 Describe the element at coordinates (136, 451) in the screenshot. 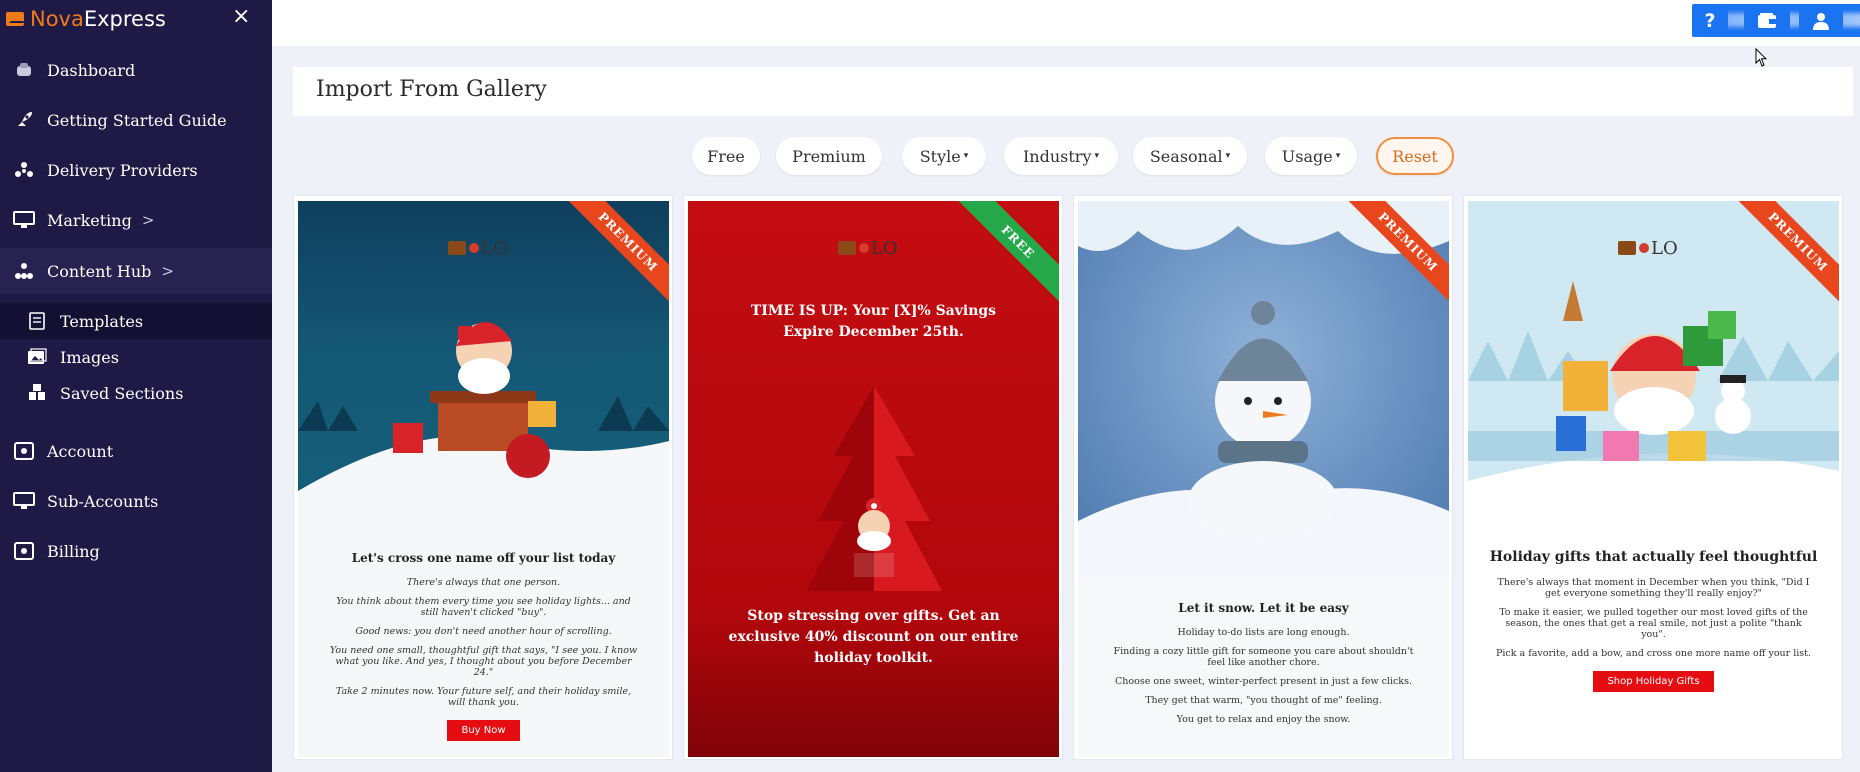

I see `sidebar-item-account: Account` at that location.